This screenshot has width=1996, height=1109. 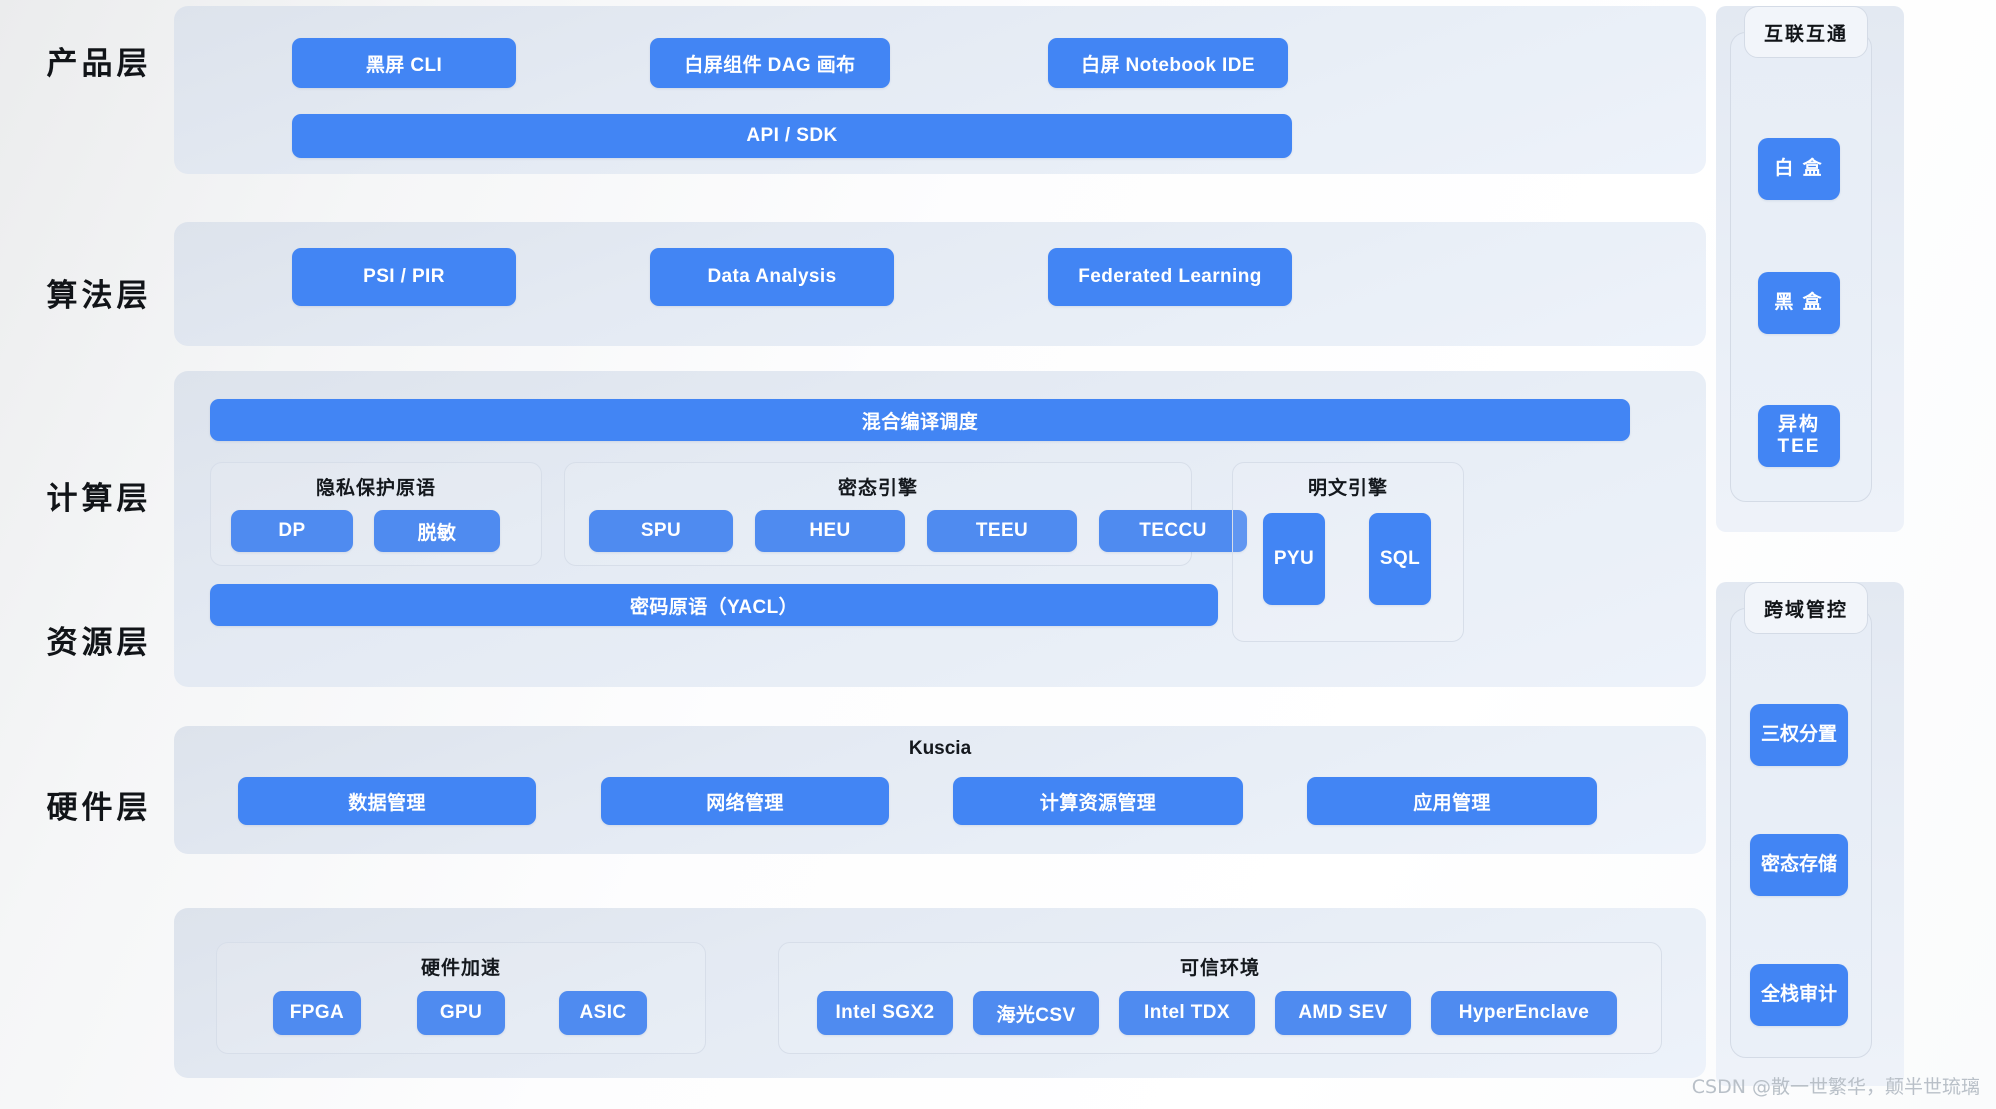 What do you see at coordinates (920, 420) in the screenshot?
I see `compute-button-hybrid-compiler-scheduler: 混合编译调度` at bounding box center [920, 420].